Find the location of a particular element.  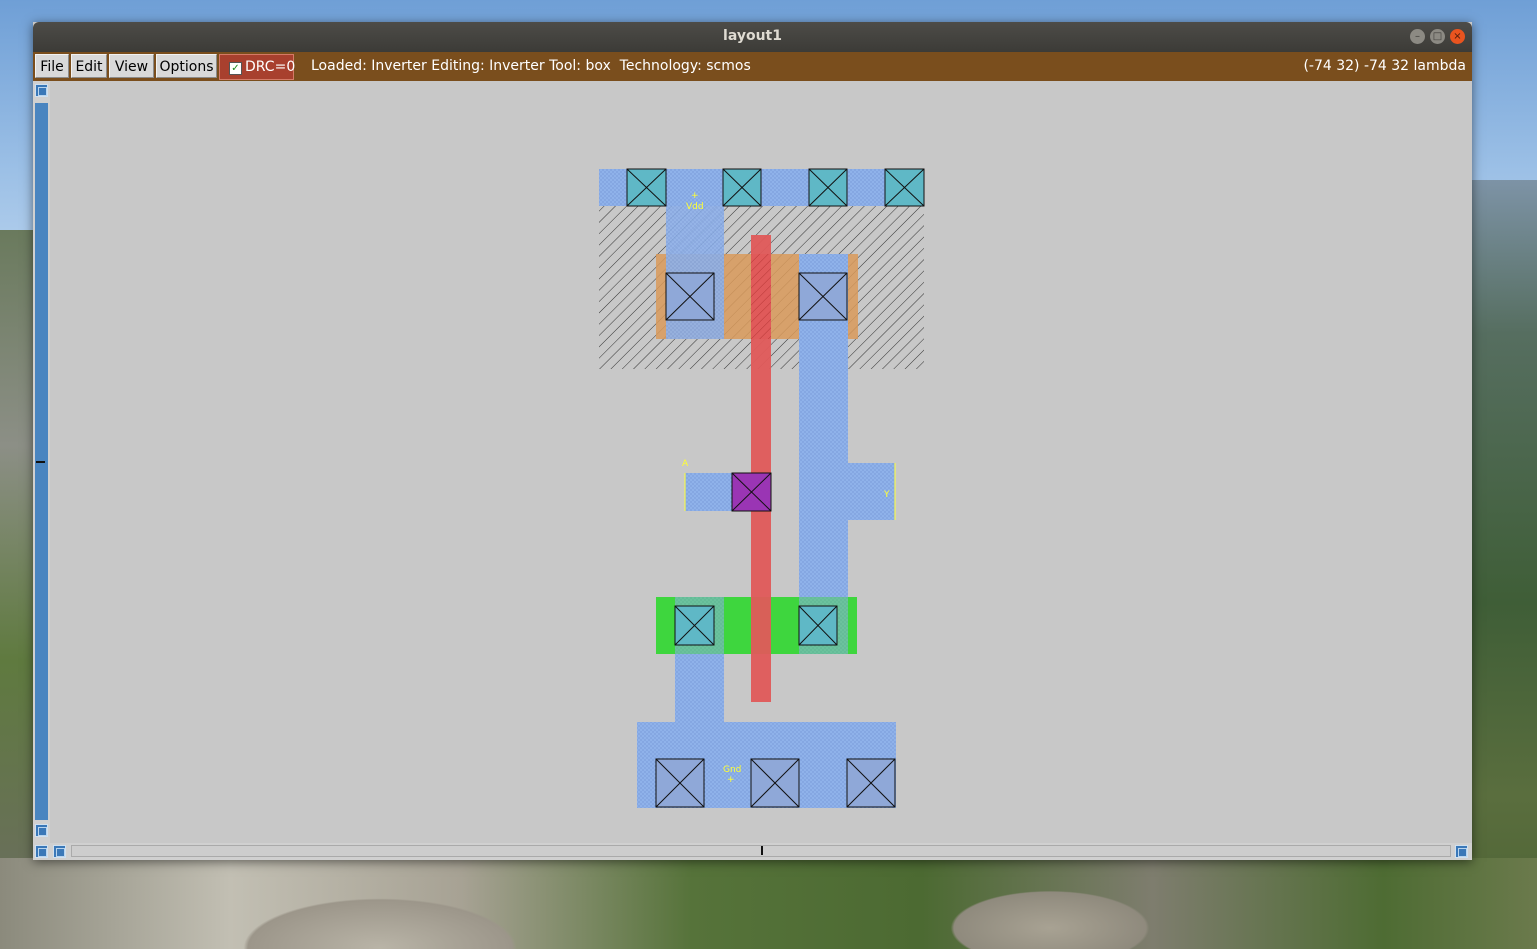

metal1-gnd-strap is located at coordinates (699, 688).